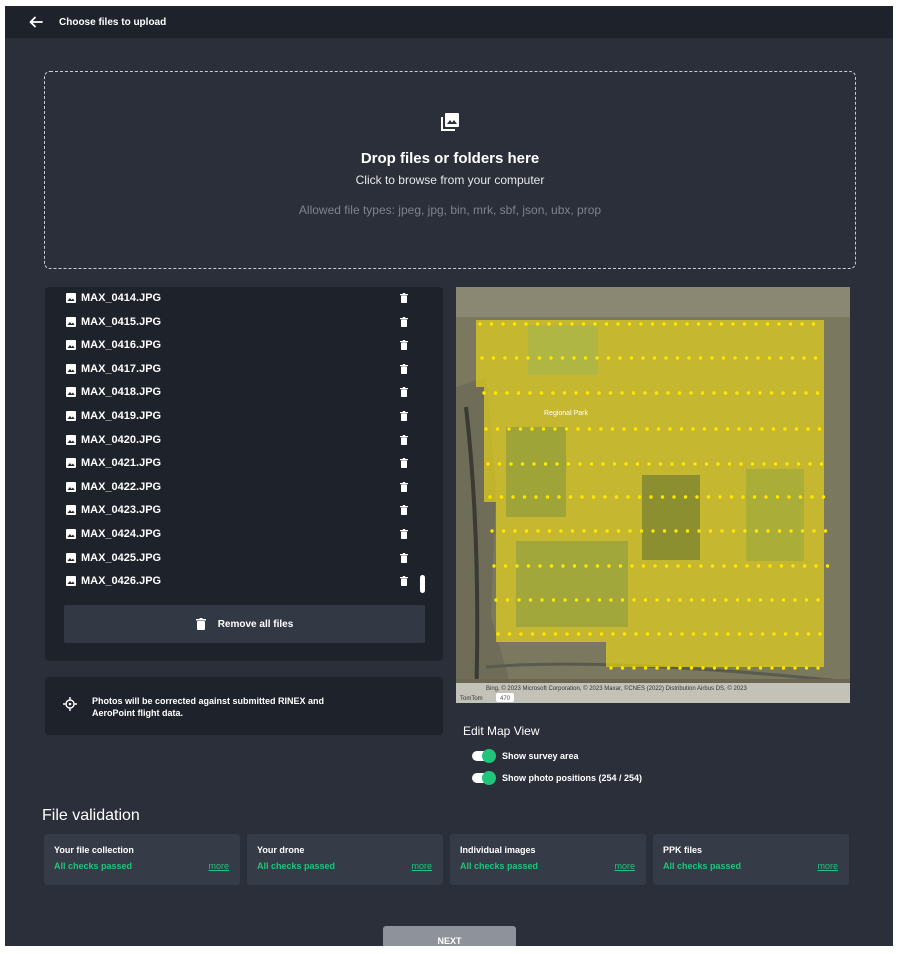 The width and height of the screenshot is (898, 954). Describe the element at coordinates (121, 298) in the screenshot. I see `file-name: MAX_0414.JPG` at that location.